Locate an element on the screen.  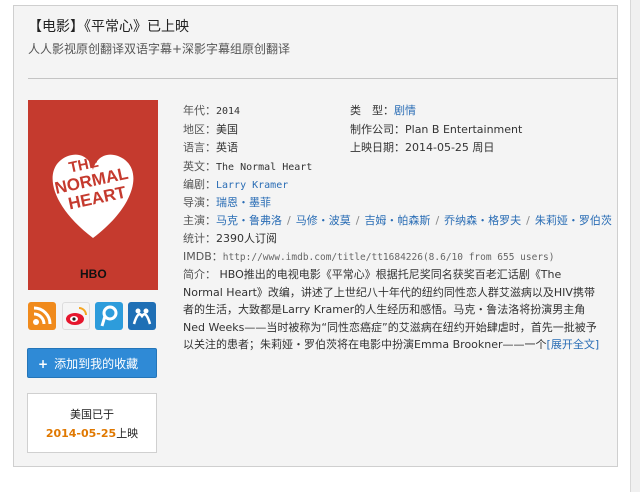
region-label: 地区： is located at coordinates (199, 129).